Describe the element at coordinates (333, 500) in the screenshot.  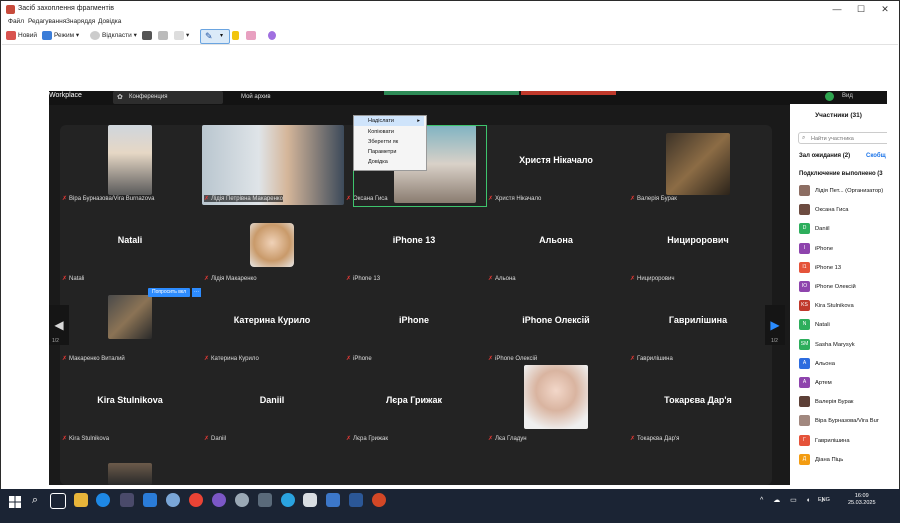
I see `zoom-icon` at that location.